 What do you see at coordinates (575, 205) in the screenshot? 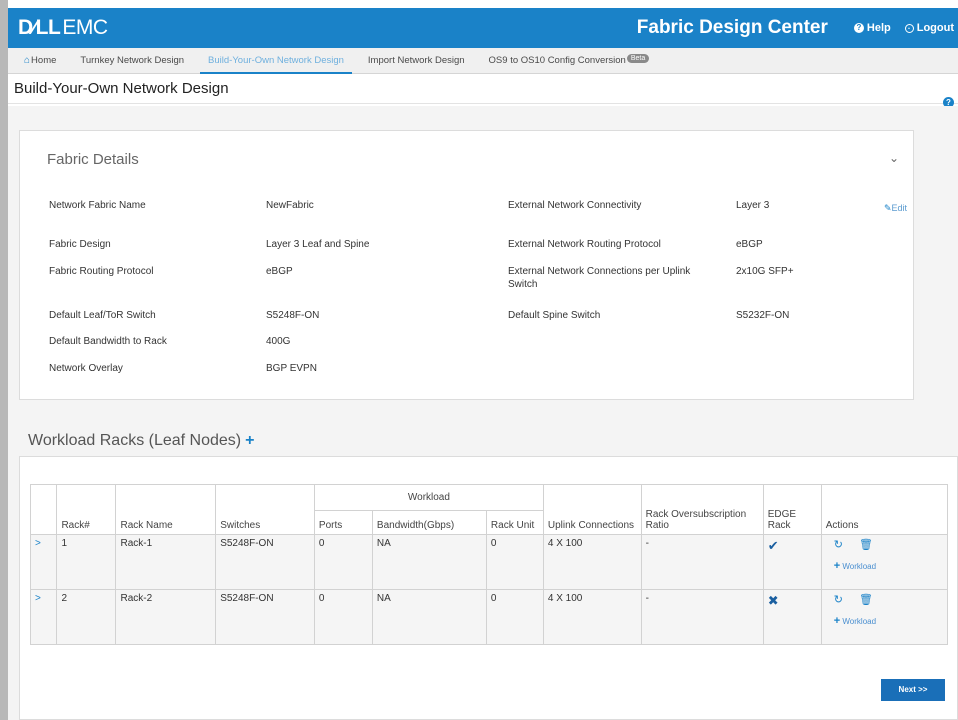
I see `field-label: External Network Connectivity` at bounding box center [575, 205].